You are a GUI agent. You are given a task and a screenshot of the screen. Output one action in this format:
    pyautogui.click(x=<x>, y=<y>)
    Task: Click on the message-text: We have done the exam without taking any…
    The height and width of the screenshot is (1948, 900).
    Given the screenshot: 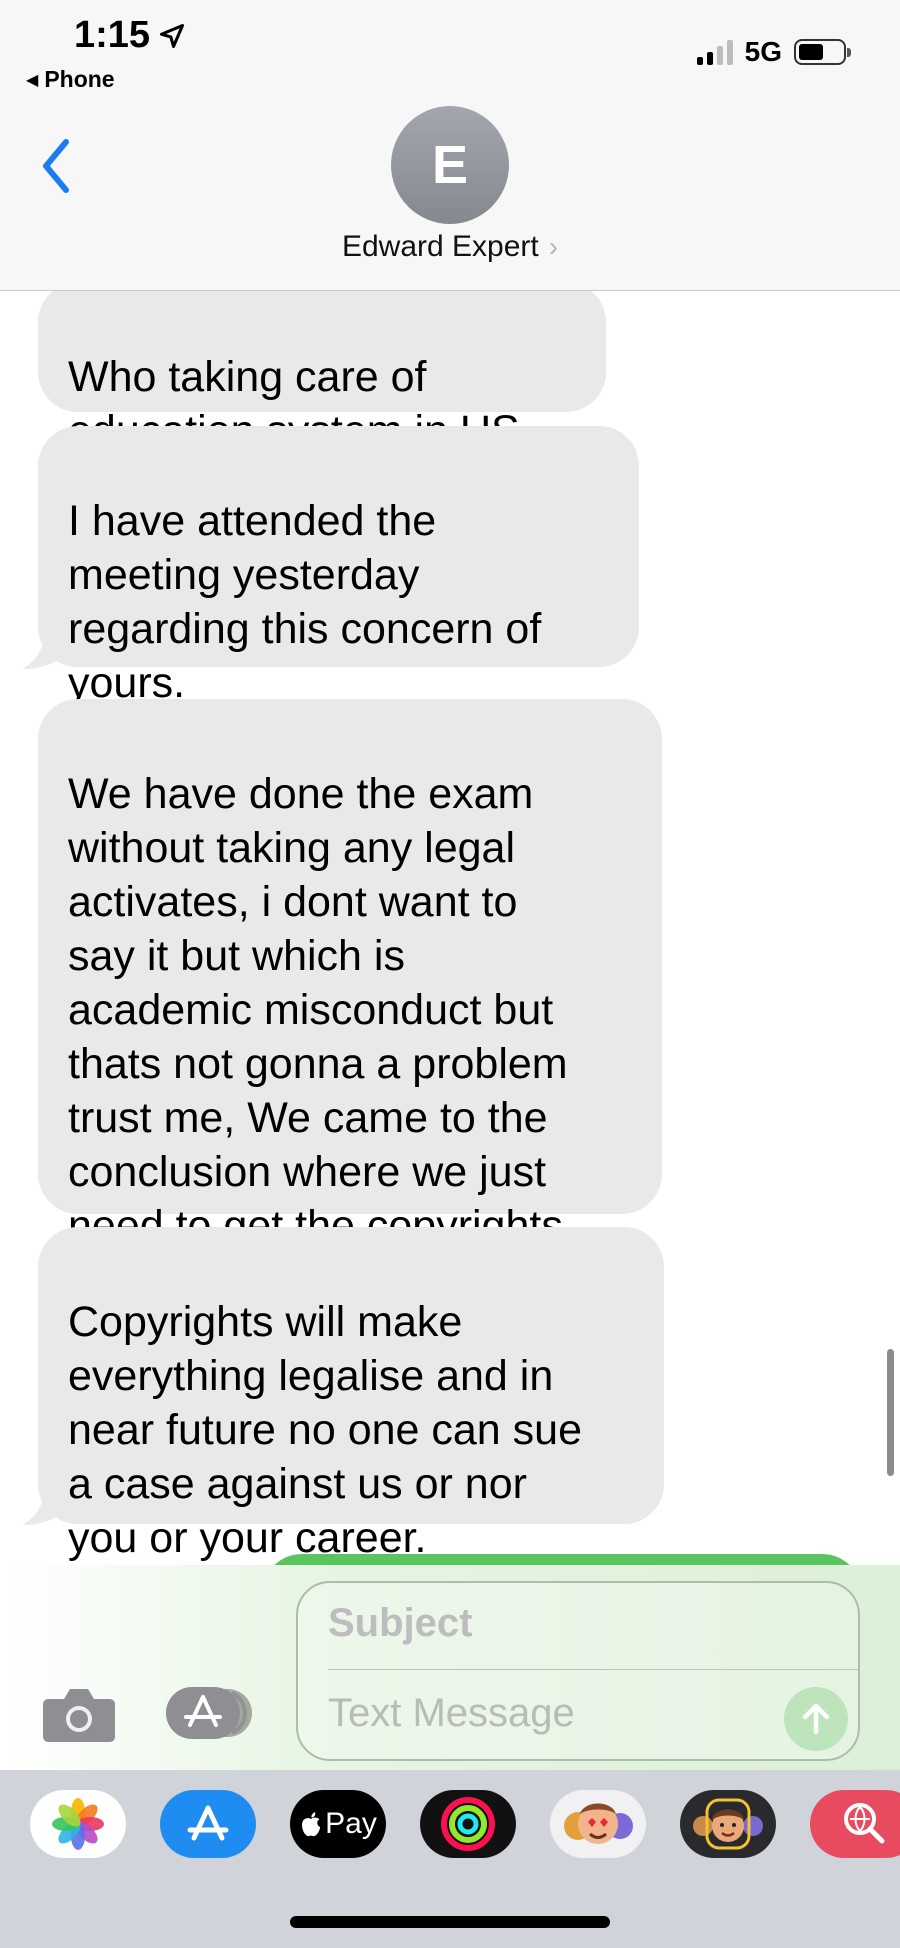 What is the action you would take?
    pyautogui.click(x=318, y=1010)
    